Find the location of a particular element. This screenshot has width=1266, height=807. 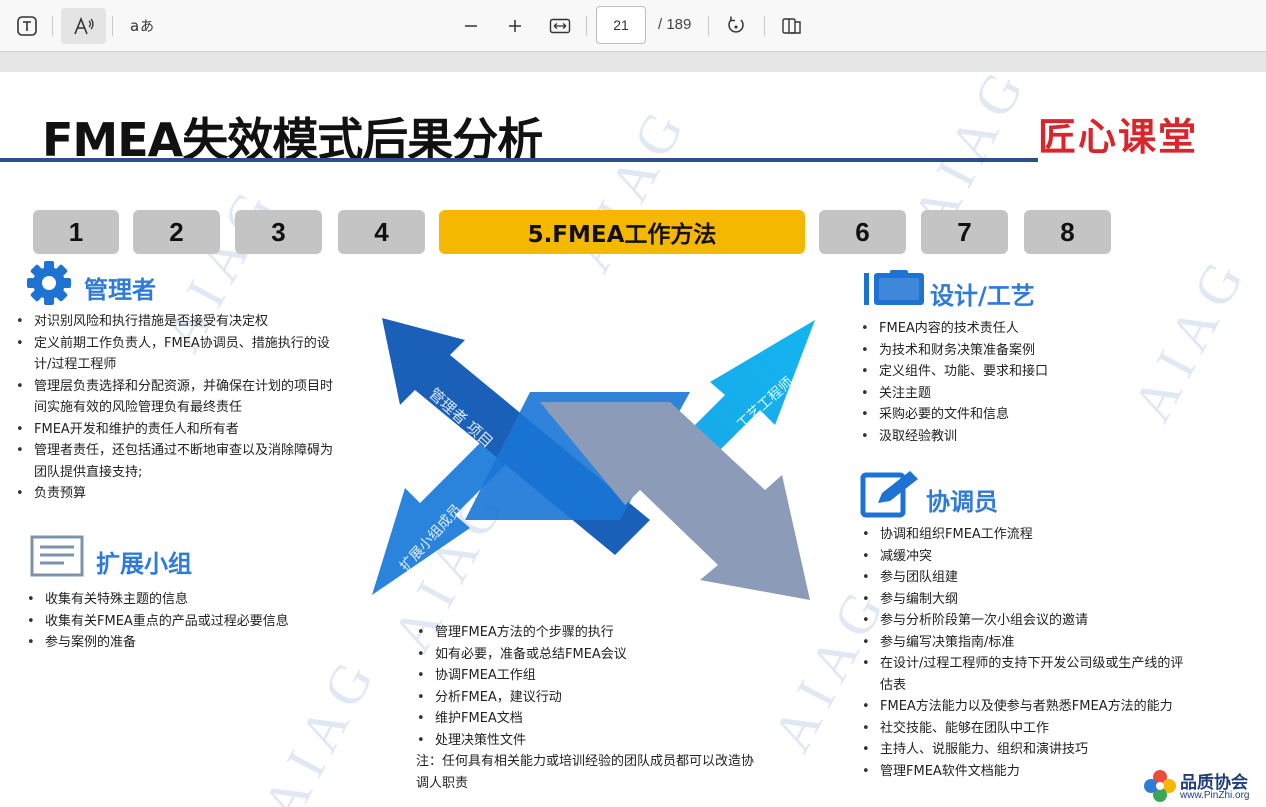

flower-icon is located at coordinates (1160, 786).